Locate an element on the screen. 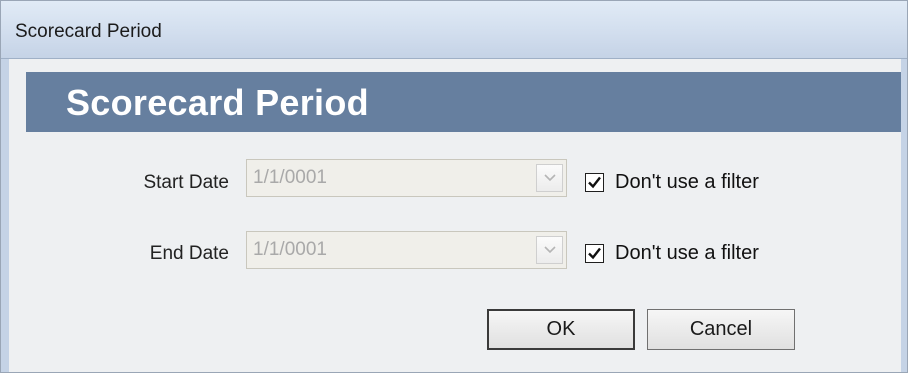 The image size is (908, 373). window-frame-right is located at coordinates (904, 215).